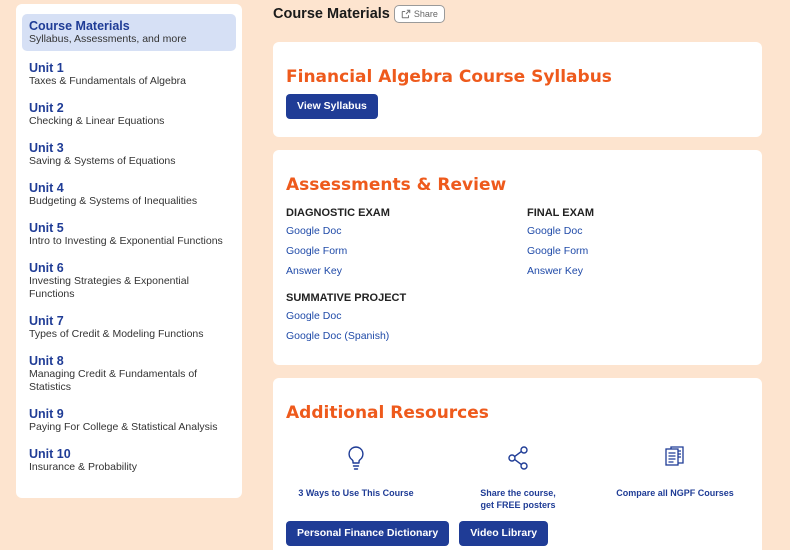 This screenshot has width=790, height=550. I want to click on sidebar-item-title: Unit 5, so click(46, 228).